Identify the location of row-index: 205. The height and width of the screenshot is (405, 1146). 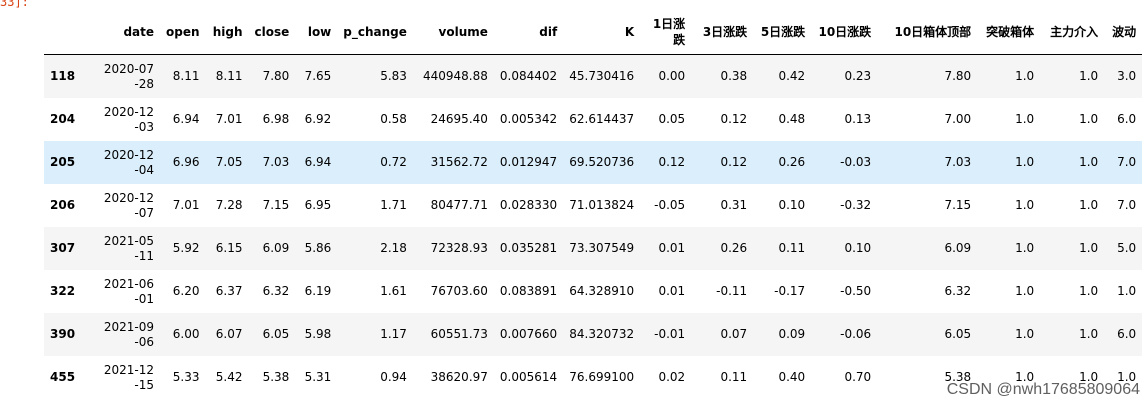
(63, 162).